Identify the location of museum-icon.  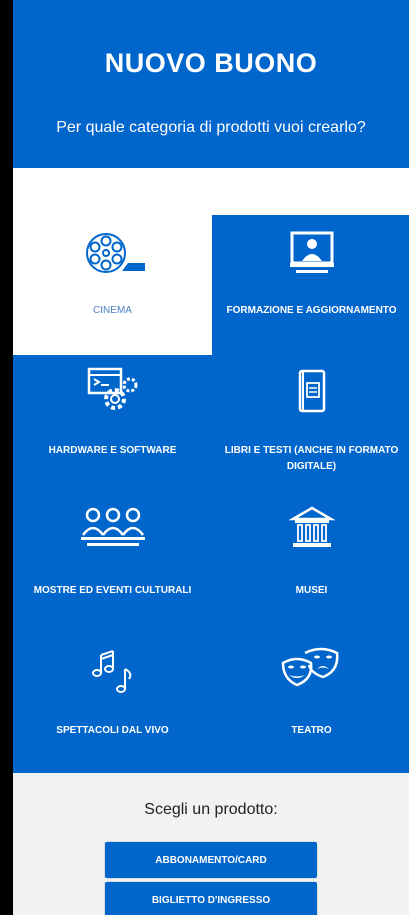
(310, 528).